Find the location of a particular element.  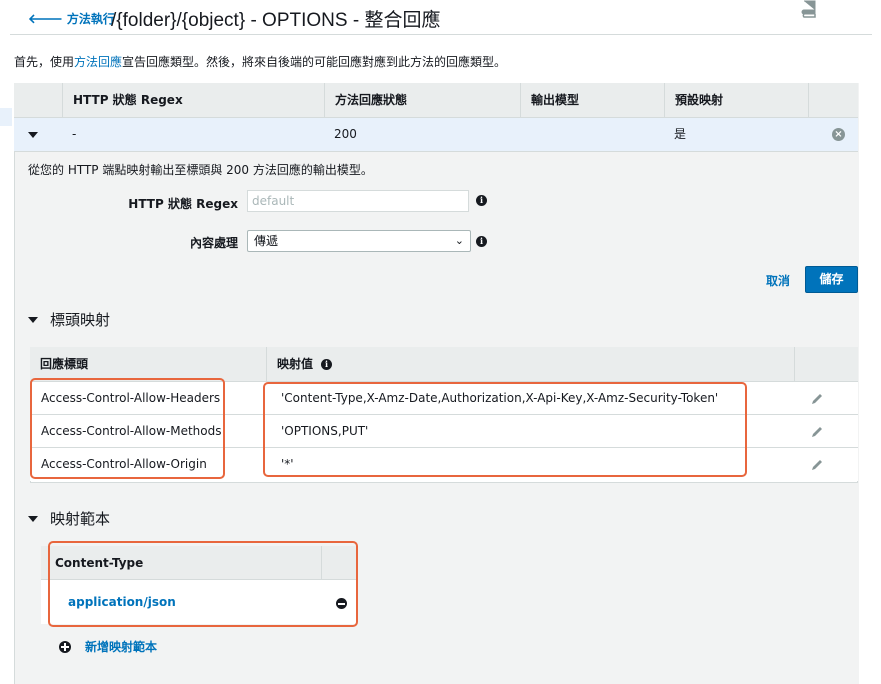

back-to-method-execution-link: 🡐 方法執行 is located at coordinates (71, 18).